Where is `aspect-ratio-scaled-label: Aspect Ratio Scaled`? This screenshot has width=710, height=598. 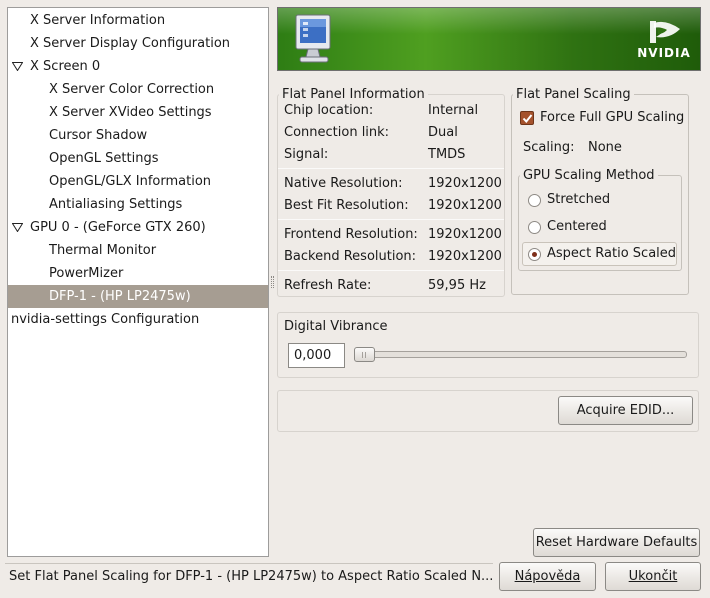
aspect-ratio-scaled-label: Aspect Ratio Scaled is located at coordinates (611, 254).